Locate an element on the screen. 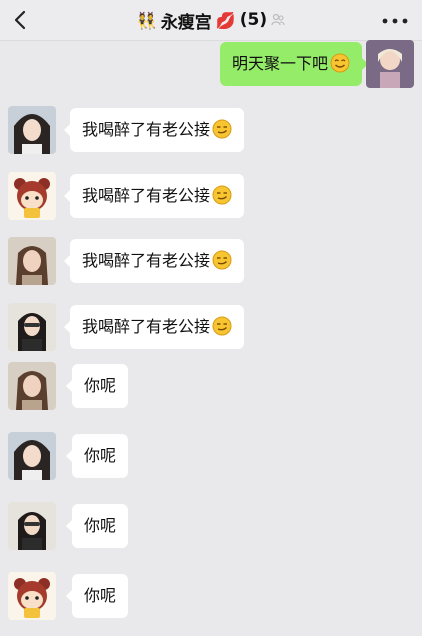  member-count: (5) is located at coordinates (253, 20).